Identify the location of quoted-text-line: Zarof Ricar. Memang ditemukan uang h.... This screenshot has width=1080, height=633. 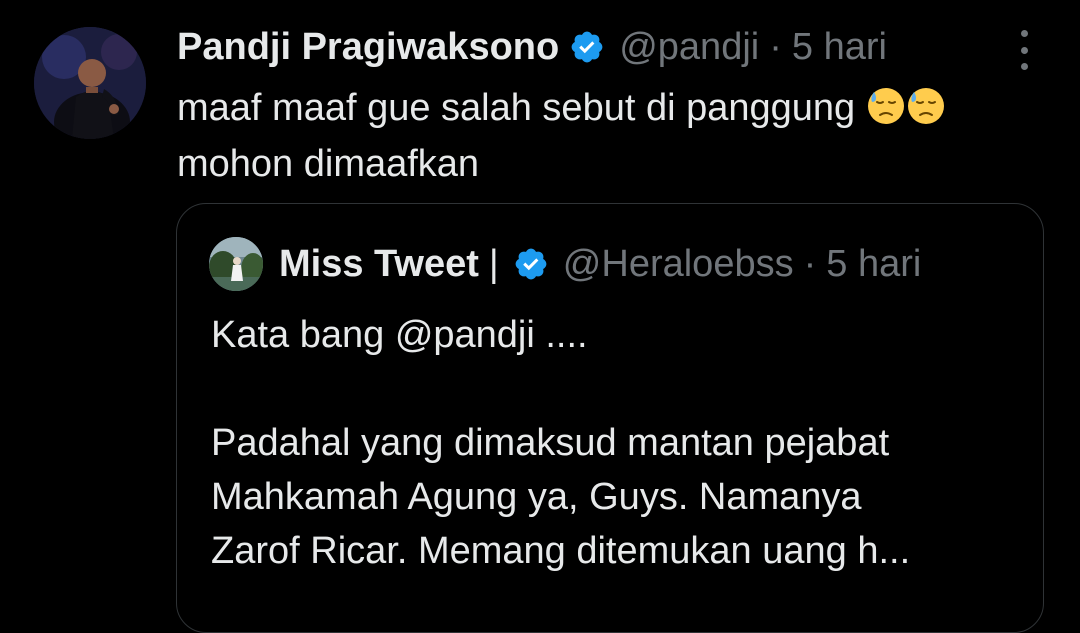
(561, 551).